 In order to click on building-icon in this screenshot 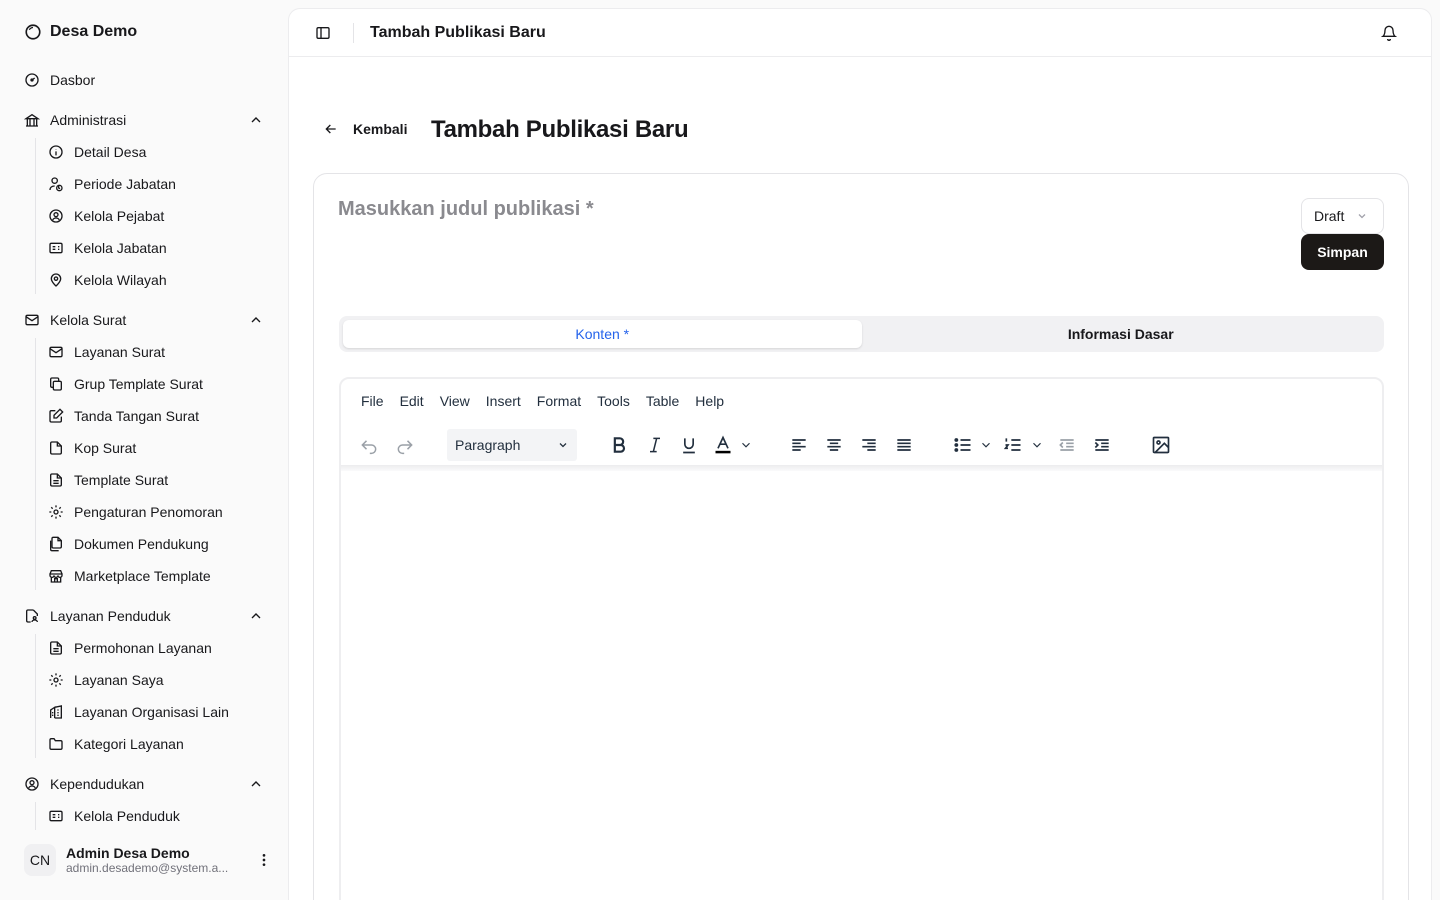, I will do `click(56, 712)`.